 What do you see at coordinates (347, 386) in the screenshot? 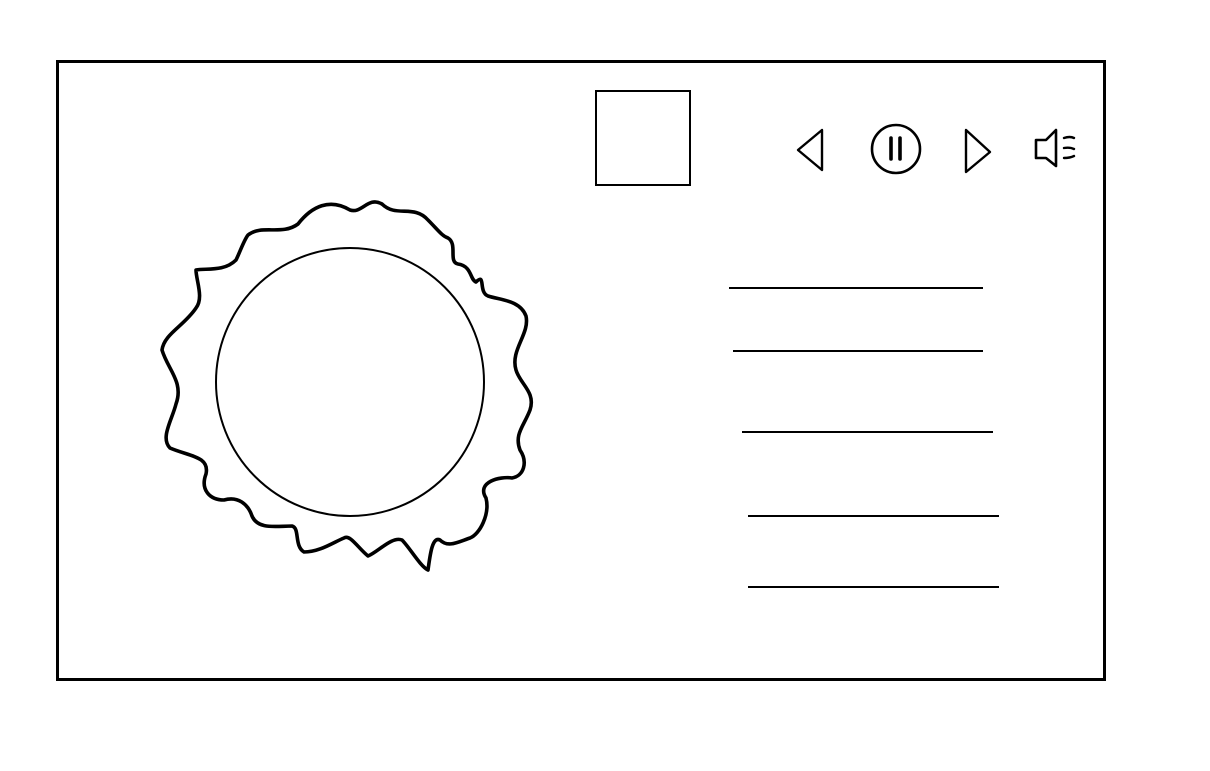
I see `sun-visualizer-icon` at bounding box center [347, 386].